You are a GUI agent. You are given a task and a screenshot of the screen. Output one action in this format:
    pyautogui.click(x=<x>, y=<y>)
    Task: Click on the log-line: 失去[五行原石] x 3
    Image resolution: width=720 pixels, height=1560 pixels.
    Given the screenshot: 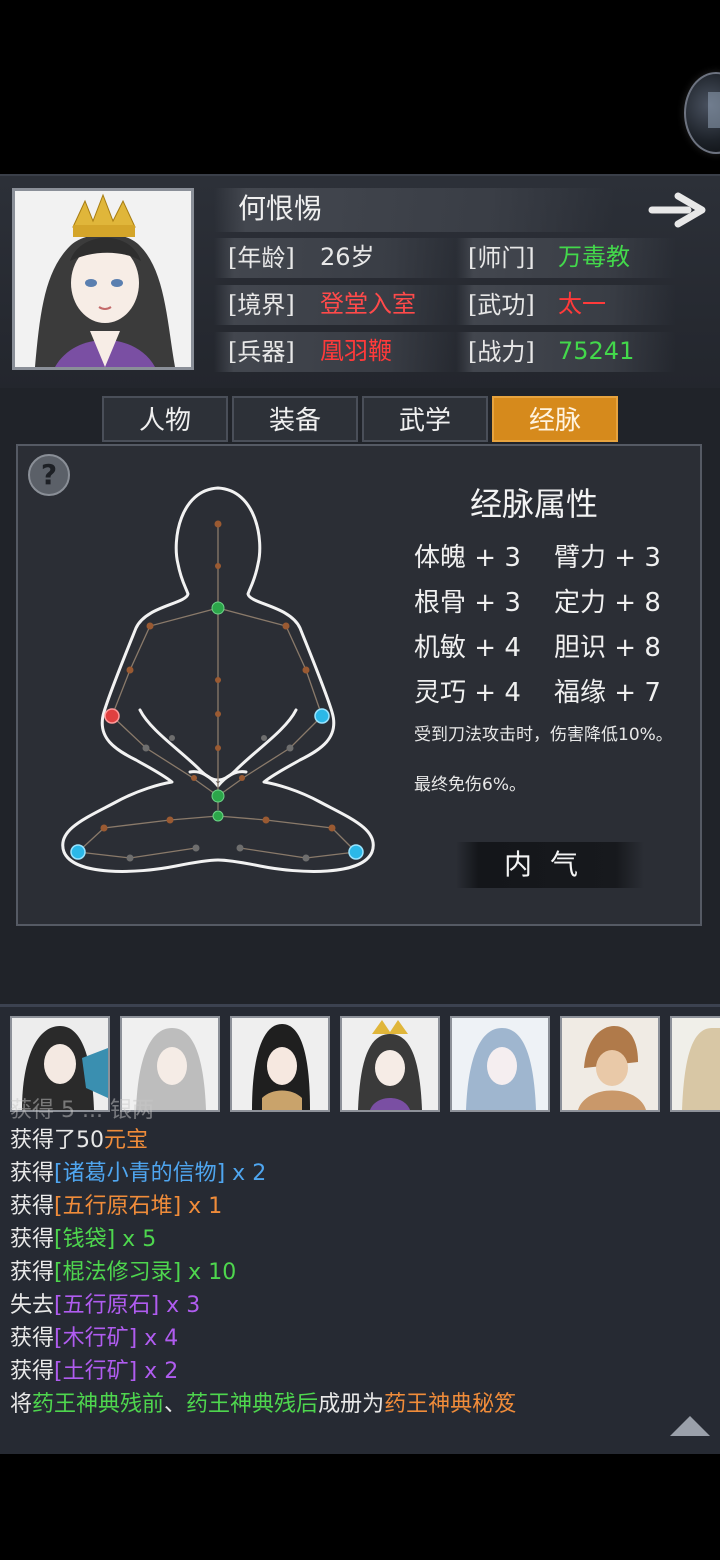 What is the action you would take?
    pyautogui.click(x=360, y=1305)
    